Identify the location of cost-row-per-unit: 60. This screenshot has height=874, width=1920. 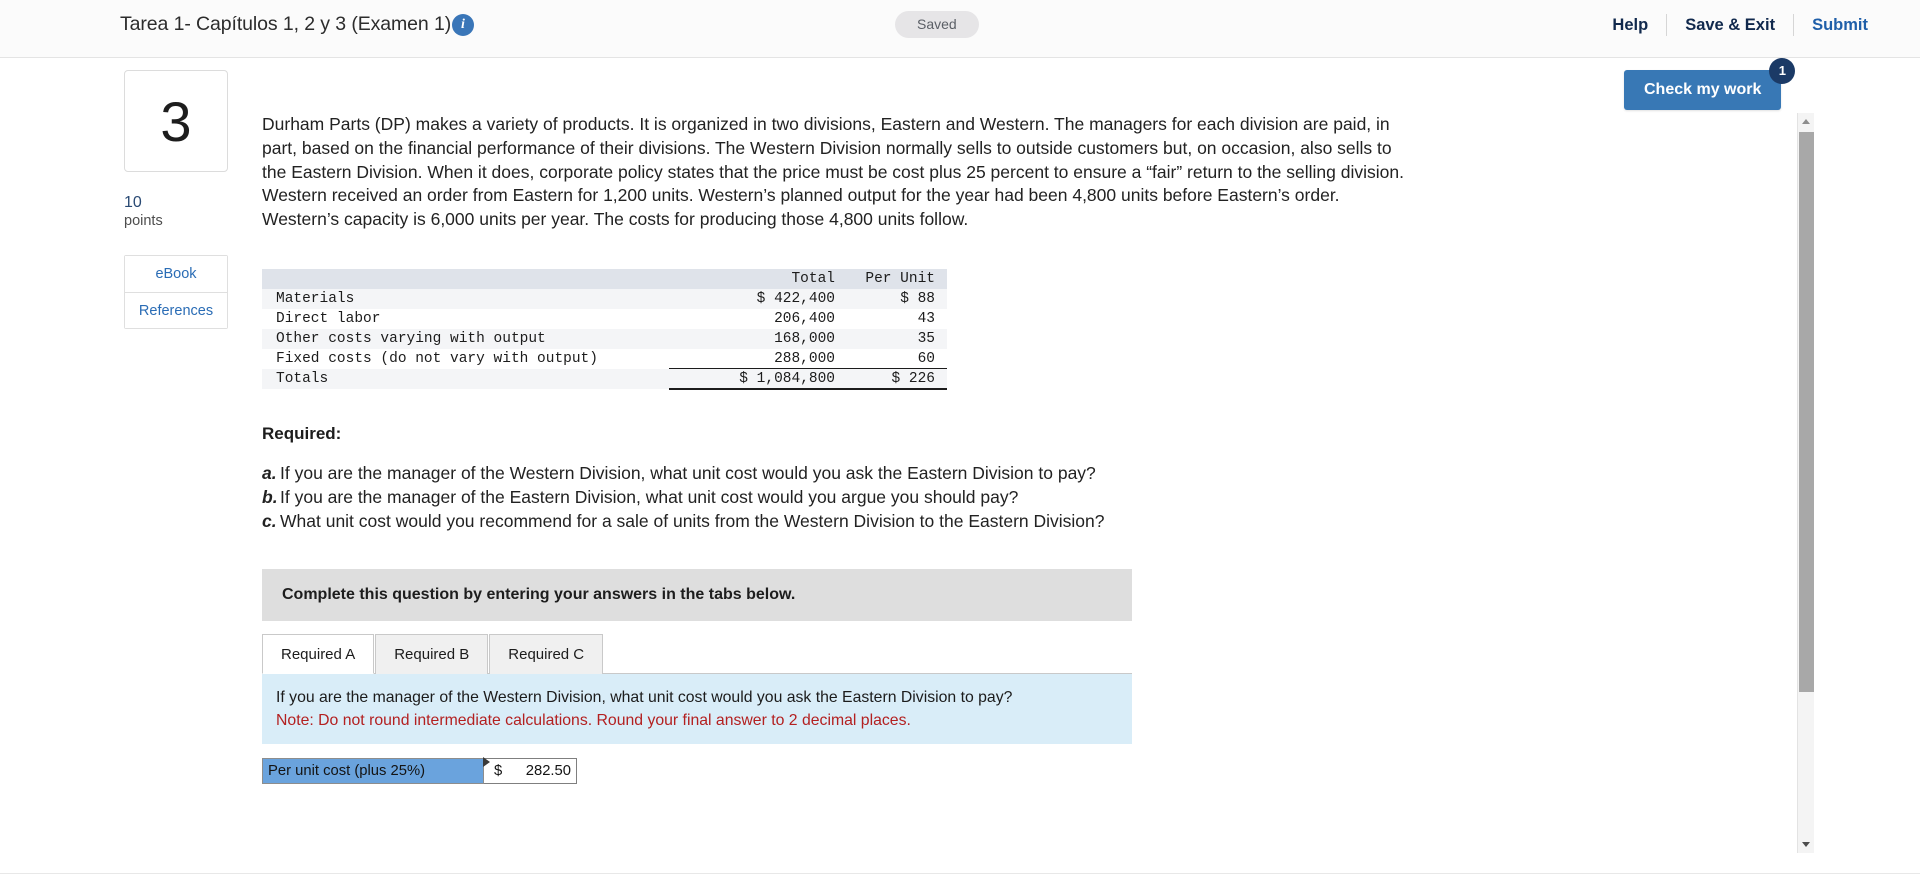
(926, 358).